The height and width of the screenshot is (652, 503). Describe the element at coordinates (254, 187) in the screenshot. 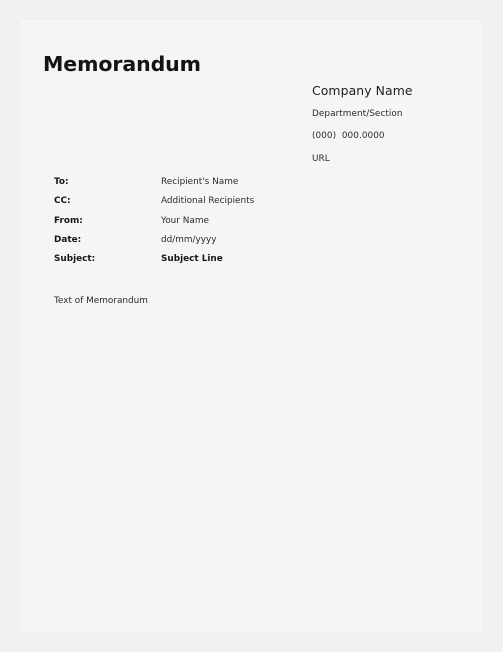

I see `memo-field-row-to: To: Recipient's Name` at that location.